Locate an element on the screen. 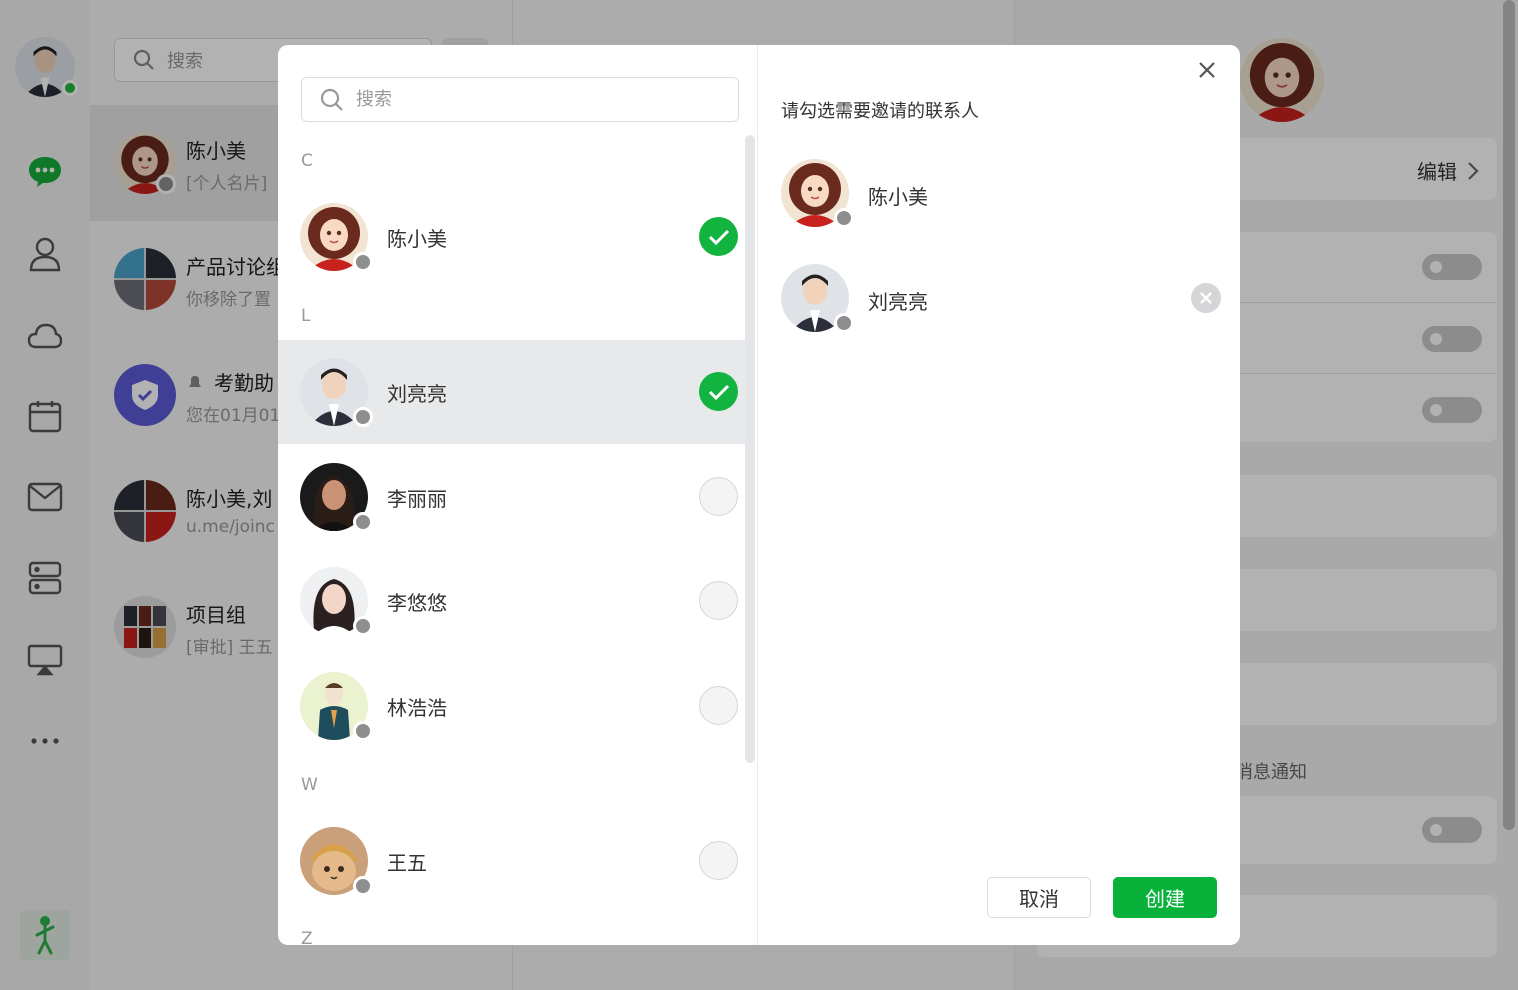 The width and height of the screenshot is (1518, 990). contact-row: 刘亮亮 is located at coordinates (511, 392).